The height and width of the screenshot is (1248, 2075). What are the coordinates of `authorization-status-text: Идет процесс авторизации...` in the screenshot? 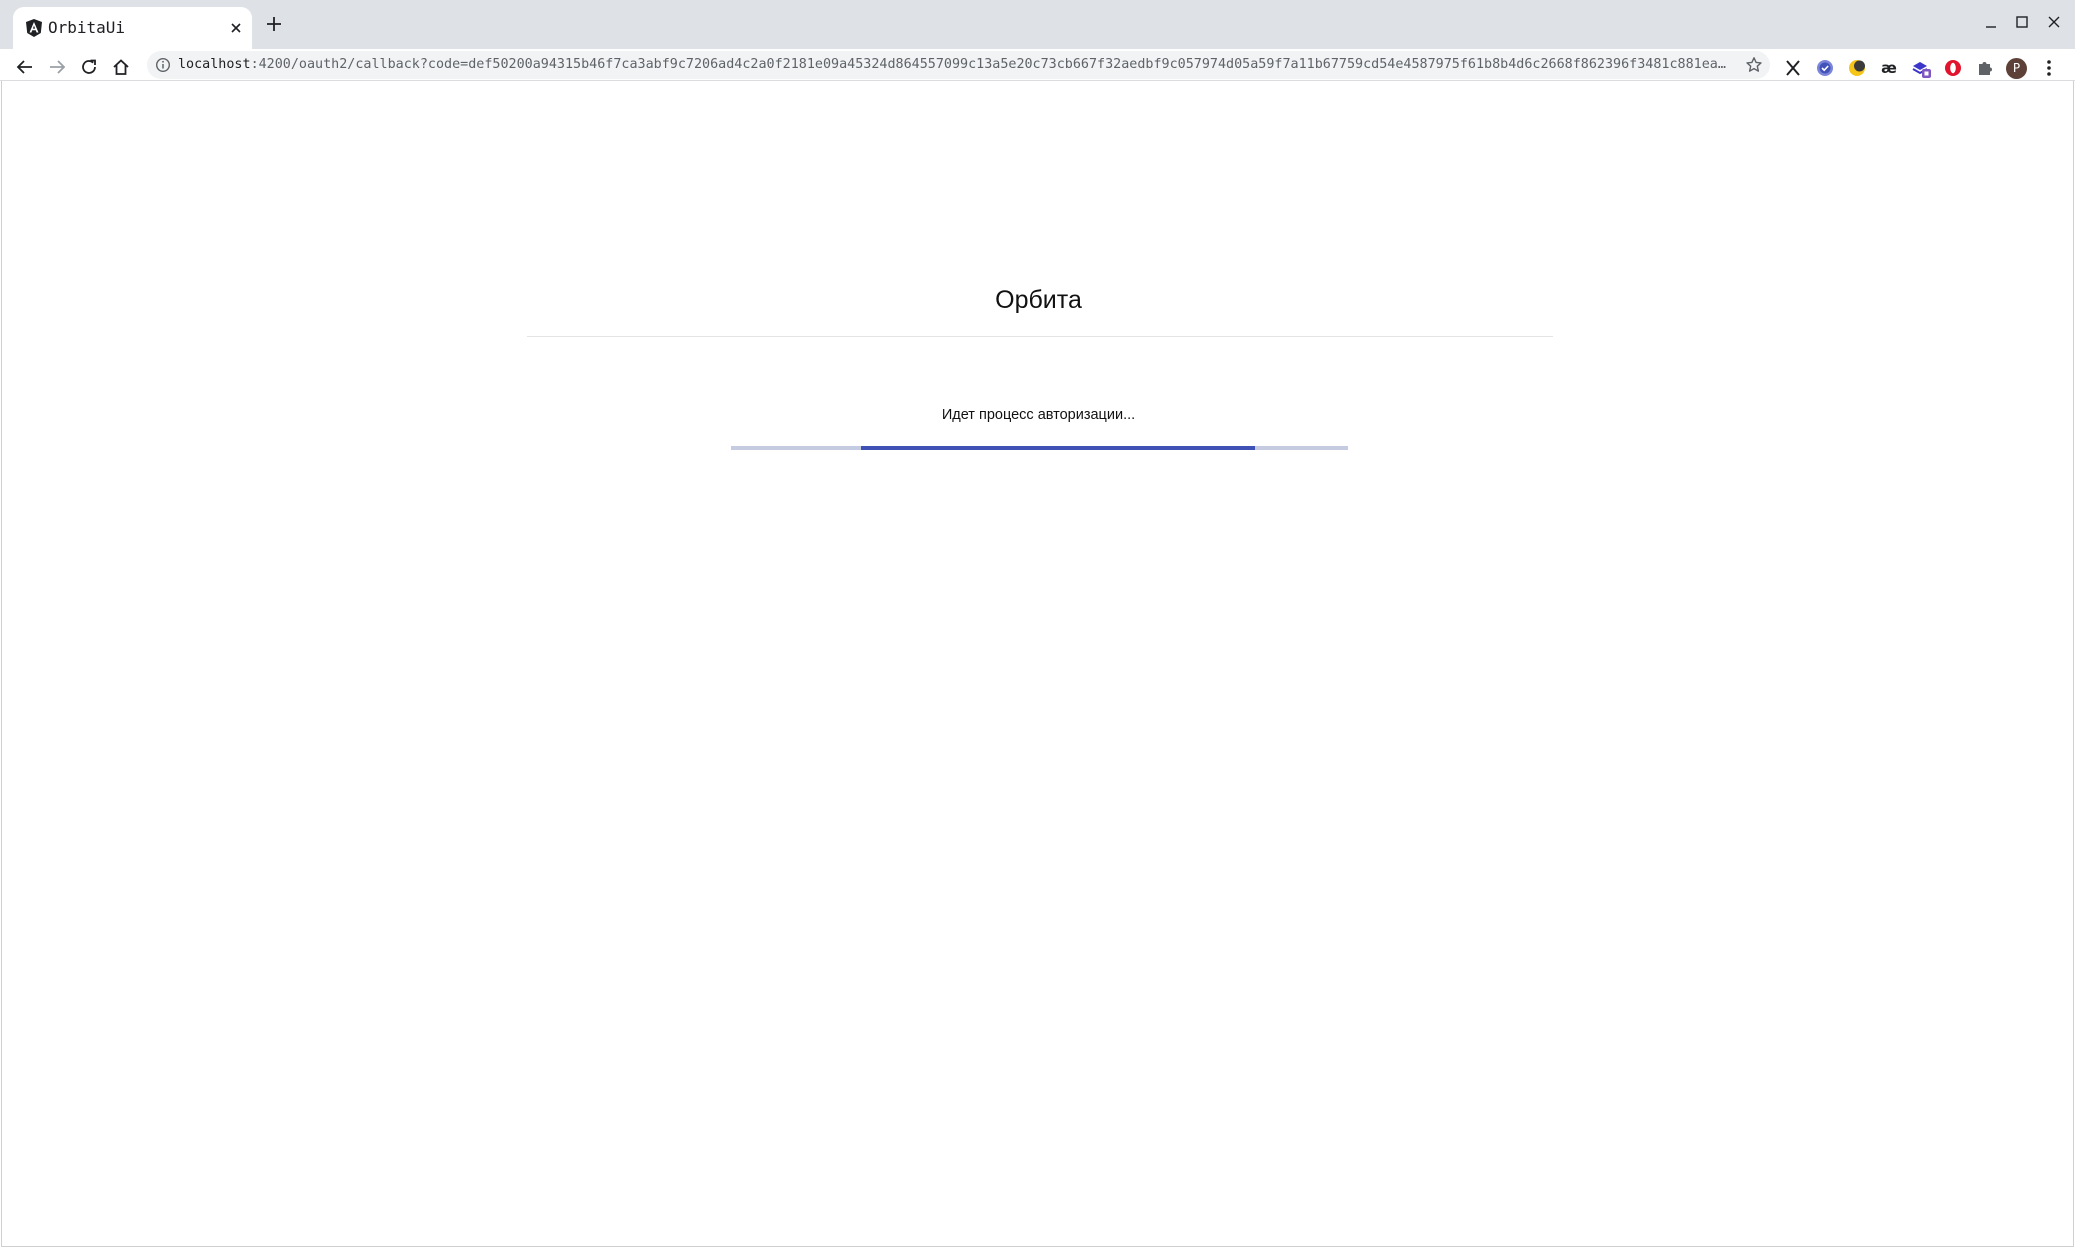 It's located at (1038, 415).